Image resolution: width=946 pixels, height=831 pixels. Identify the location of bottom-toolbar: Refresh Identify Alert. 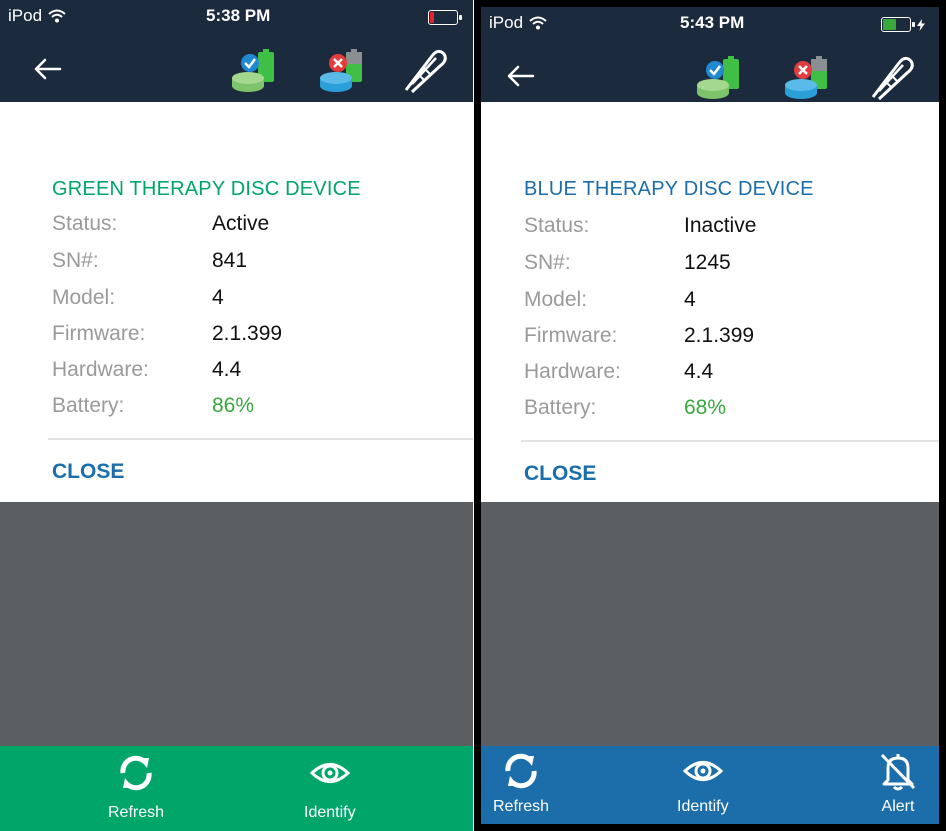
(710, 785).